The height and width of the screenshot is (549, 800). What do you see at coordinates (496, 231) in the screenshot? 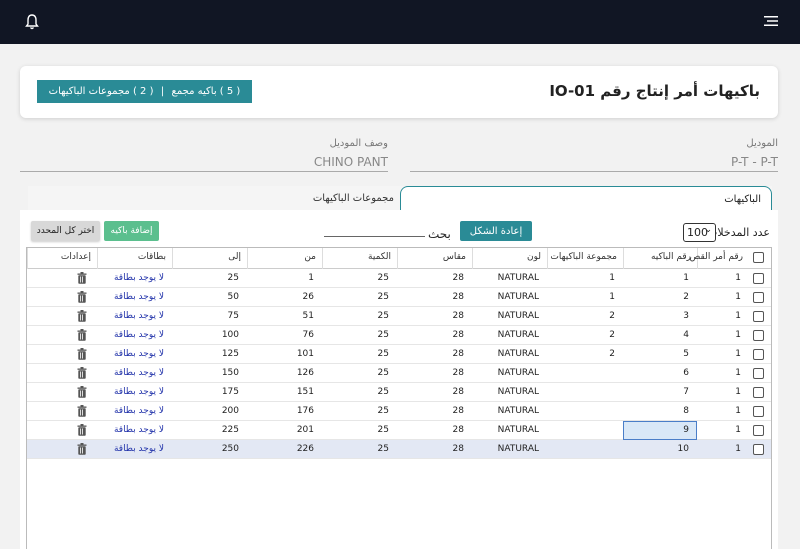
I see `reset-layout-button: إعادة الشكل` at bounding box center [496, 231].